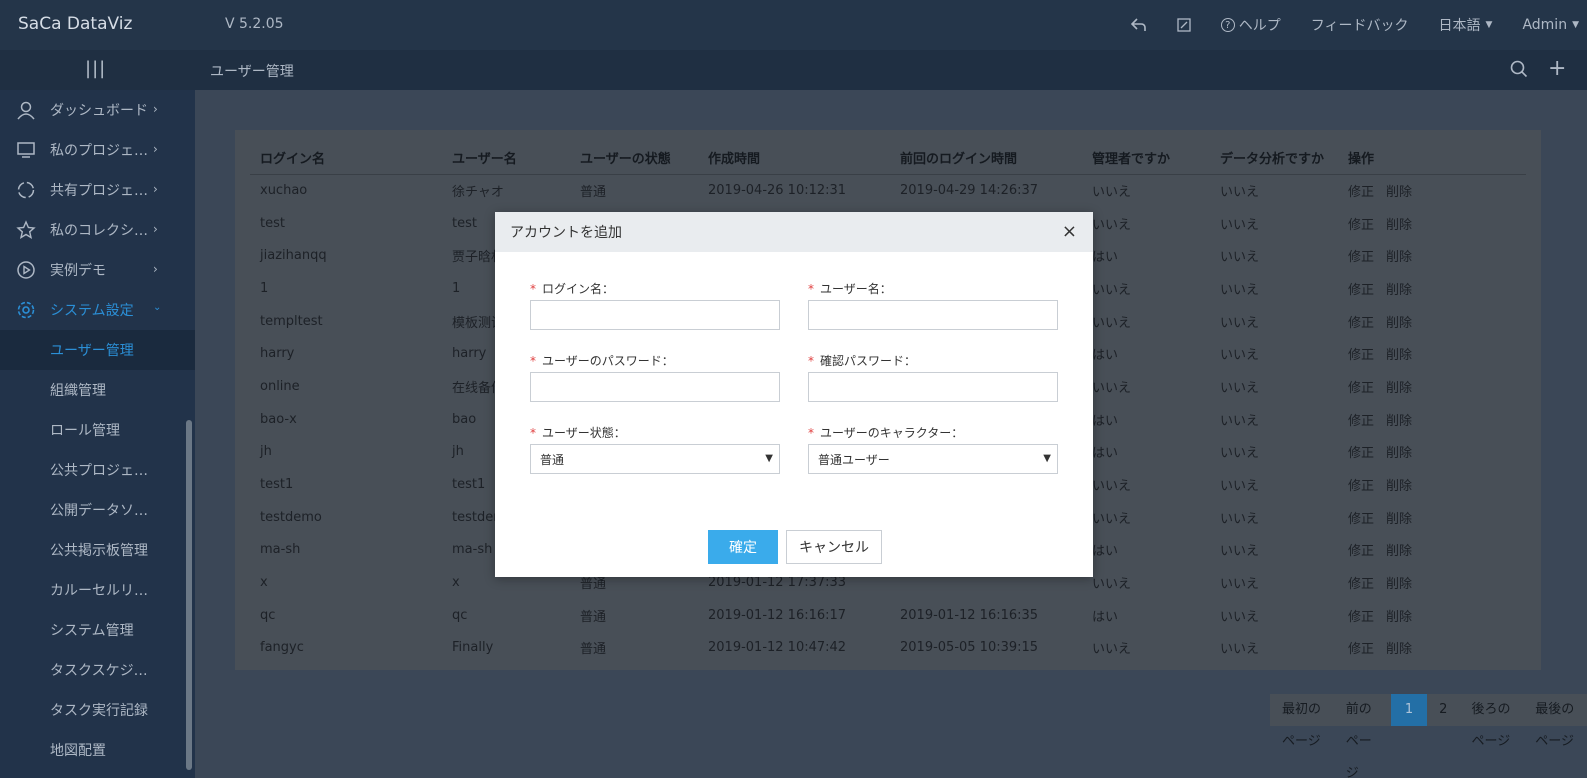 The height and width of the screenshot is (778, 1587). Describe the element at coordinates (1069, 231) in the screenshot. I see `close-icon: ×` at that location.